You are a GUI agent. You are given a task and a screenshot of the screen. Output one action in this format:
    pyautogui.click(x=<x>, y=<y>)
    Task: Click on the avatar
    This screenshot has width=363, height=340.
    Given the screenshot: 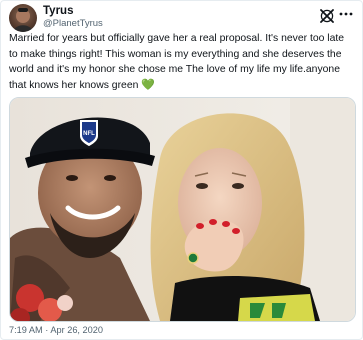 What is the action you would take?
    pyautogui.click(x=23, y=18)
    